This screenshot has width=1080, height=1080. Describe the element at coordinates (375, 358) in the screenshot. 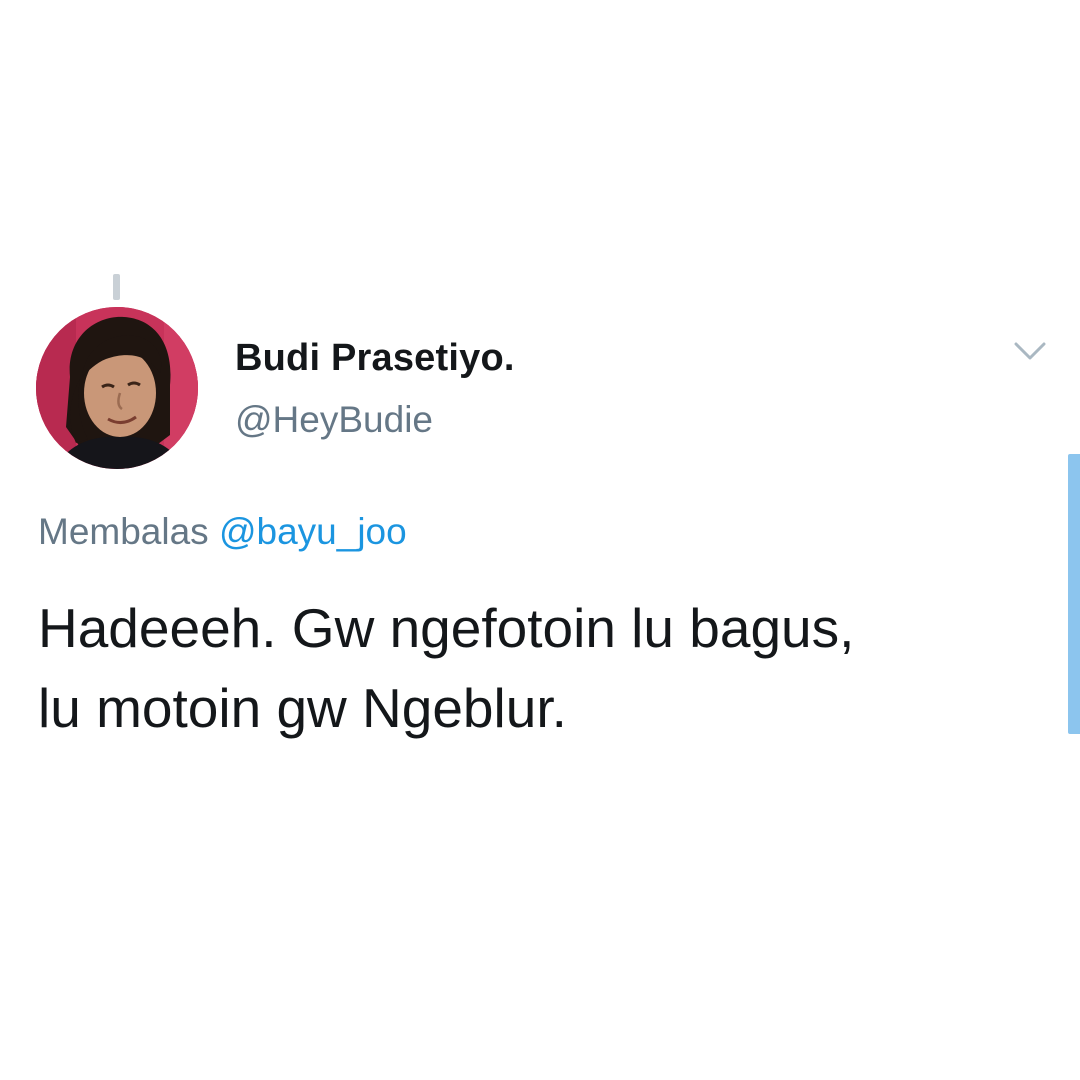

I see `author-display-name: Budi Prasetiyo.` at that location.